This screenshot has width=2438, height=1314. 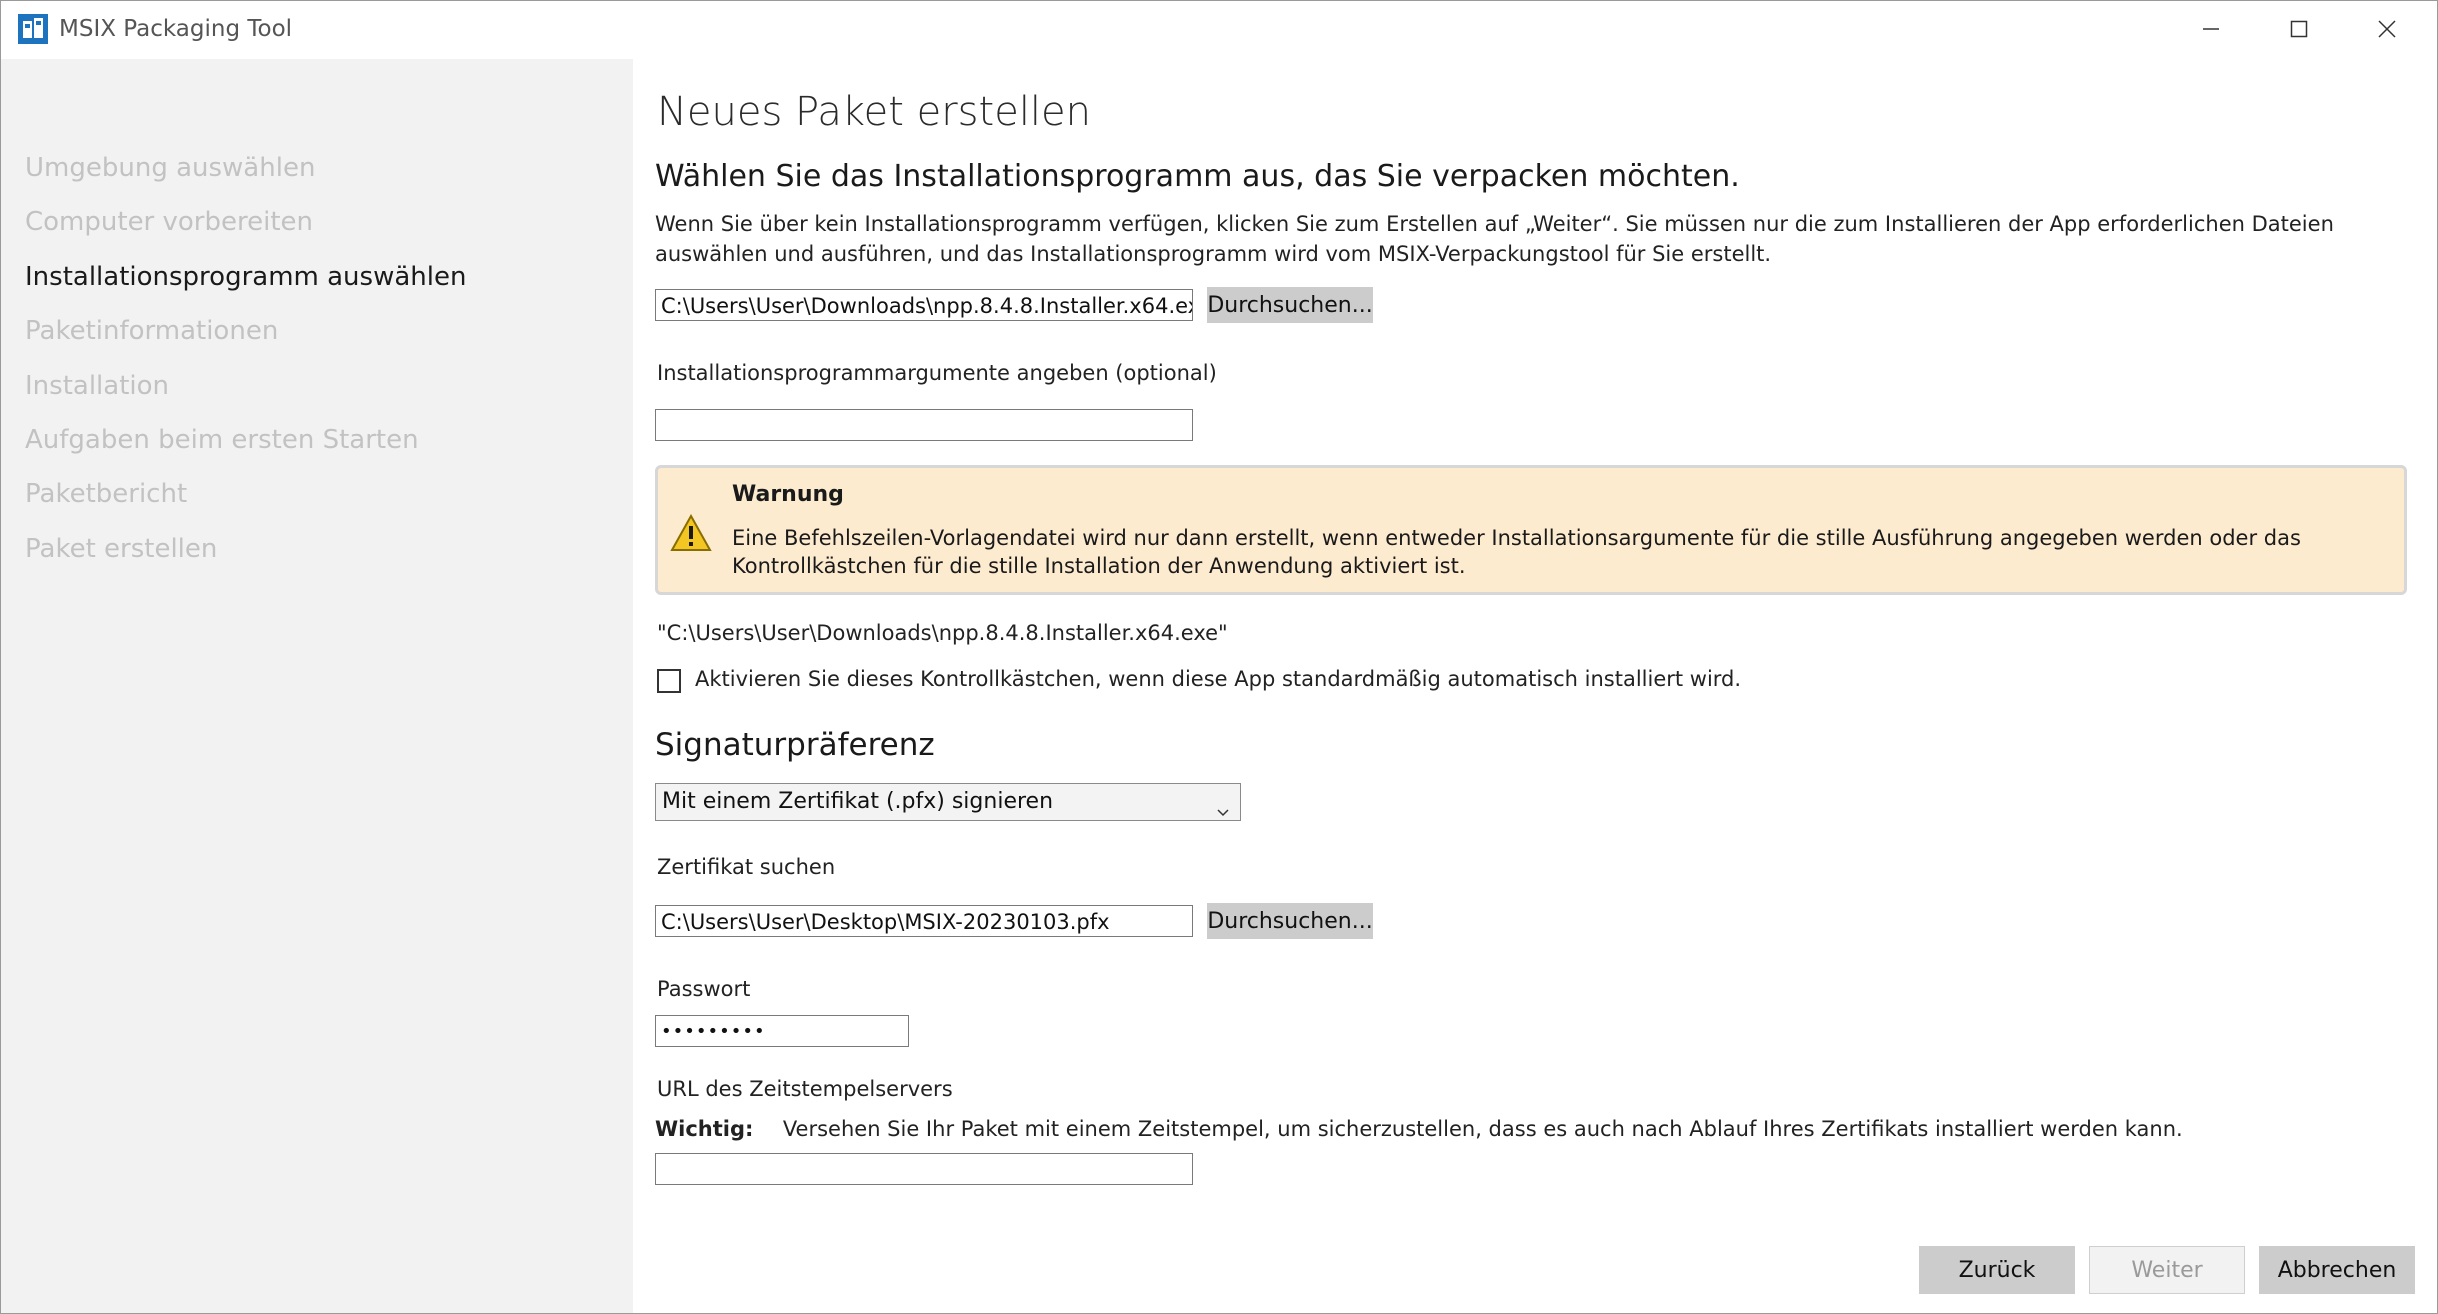 What do you see at coordinates (924, 425) in the screenshot?
I see `installer-args-input` at bounding box center [924, 425].